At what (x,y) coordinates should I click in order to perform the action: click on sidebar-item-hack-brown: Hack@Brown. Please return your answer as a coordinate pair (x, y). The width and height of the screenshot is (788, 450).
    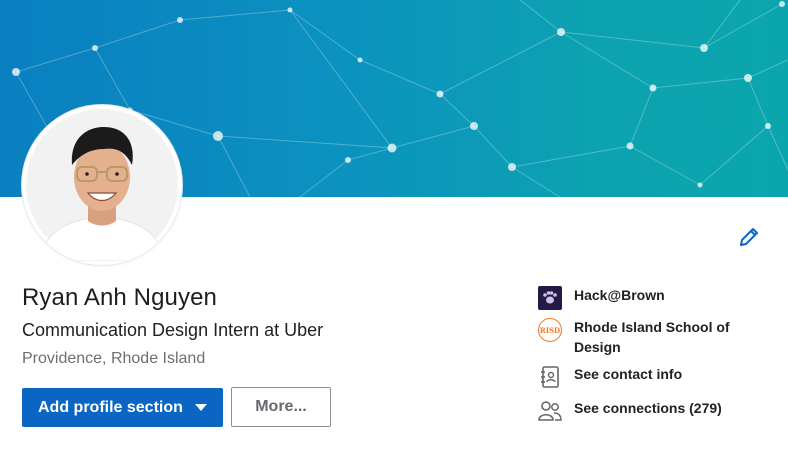
    Looking at the image, I should click on (640, 298).